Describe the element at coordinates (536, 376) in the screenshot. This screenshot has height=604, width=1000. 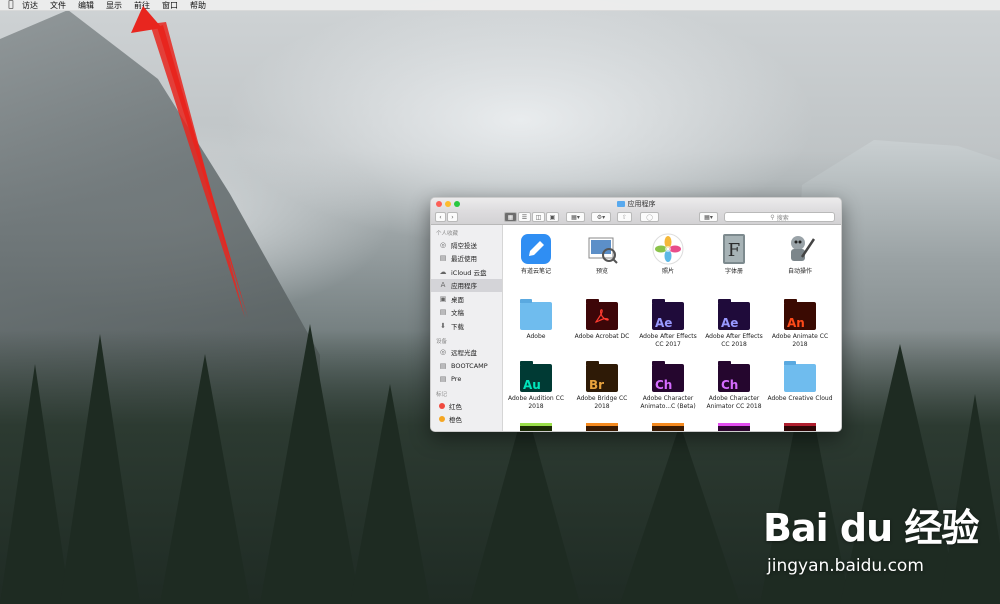
I see `audition-folder-icon: Au` at that location.